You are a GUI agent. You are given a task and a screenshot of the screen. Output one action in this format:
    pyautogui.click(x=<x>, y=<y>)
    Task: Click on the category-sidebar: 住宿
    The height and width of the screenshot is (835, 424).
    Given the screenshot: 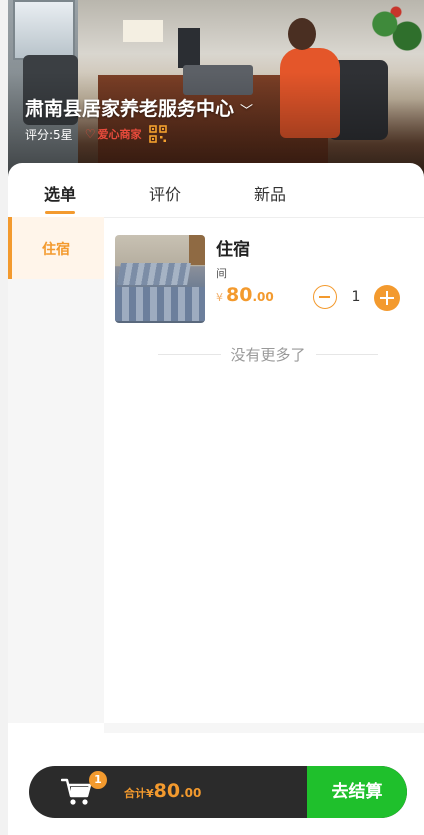 What is the action you would take?
    pyautogui.click(x=56, y=470)
    